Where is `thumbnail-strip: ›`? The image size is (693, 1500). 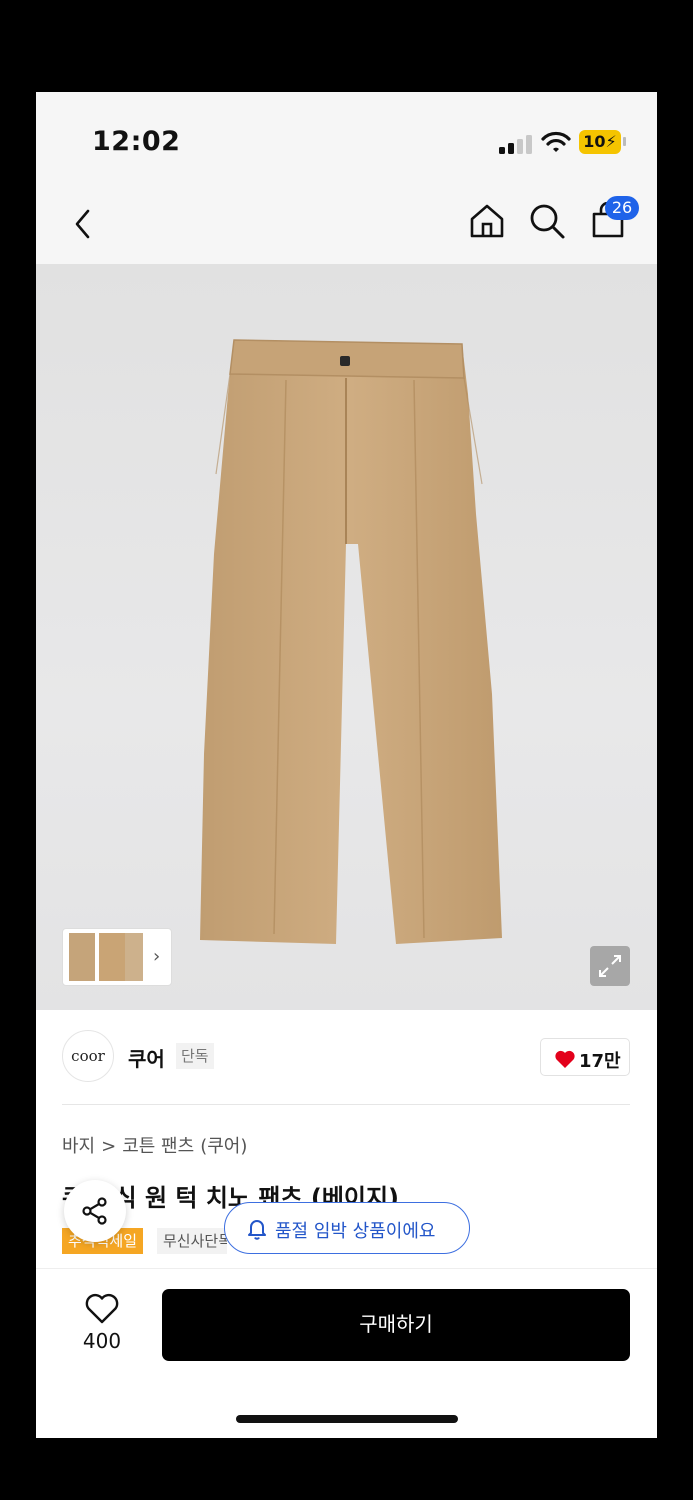
thumbnail-strip: › is located at coordinates (117, 957).